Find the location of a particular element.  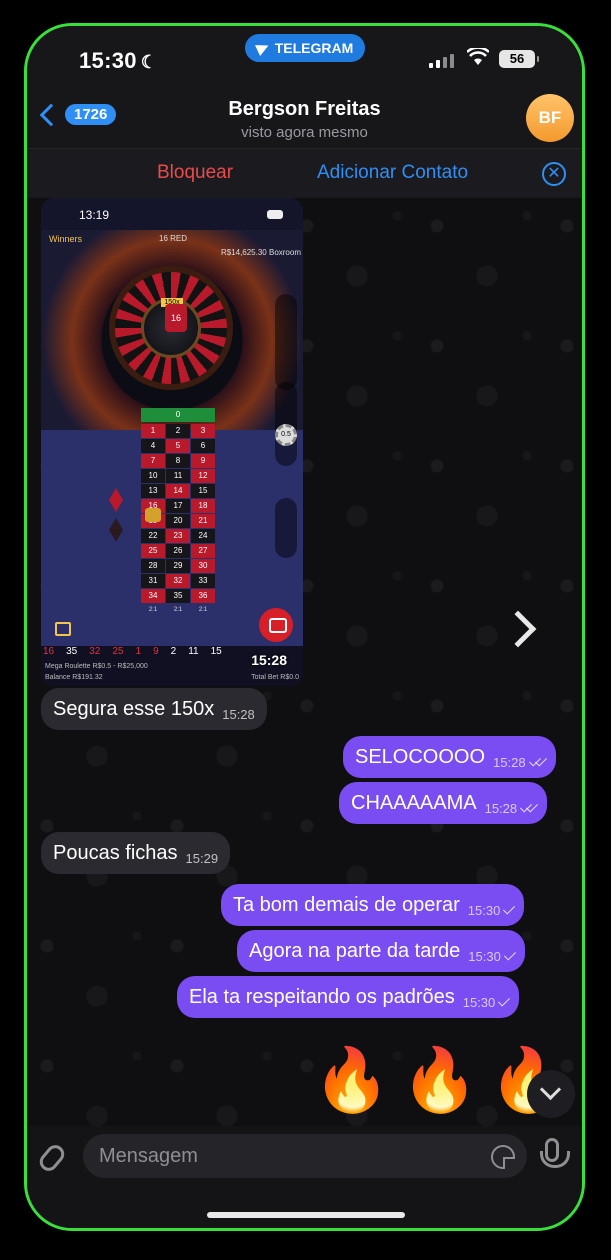

black-bet-icon is located at coordinates (116, 530).